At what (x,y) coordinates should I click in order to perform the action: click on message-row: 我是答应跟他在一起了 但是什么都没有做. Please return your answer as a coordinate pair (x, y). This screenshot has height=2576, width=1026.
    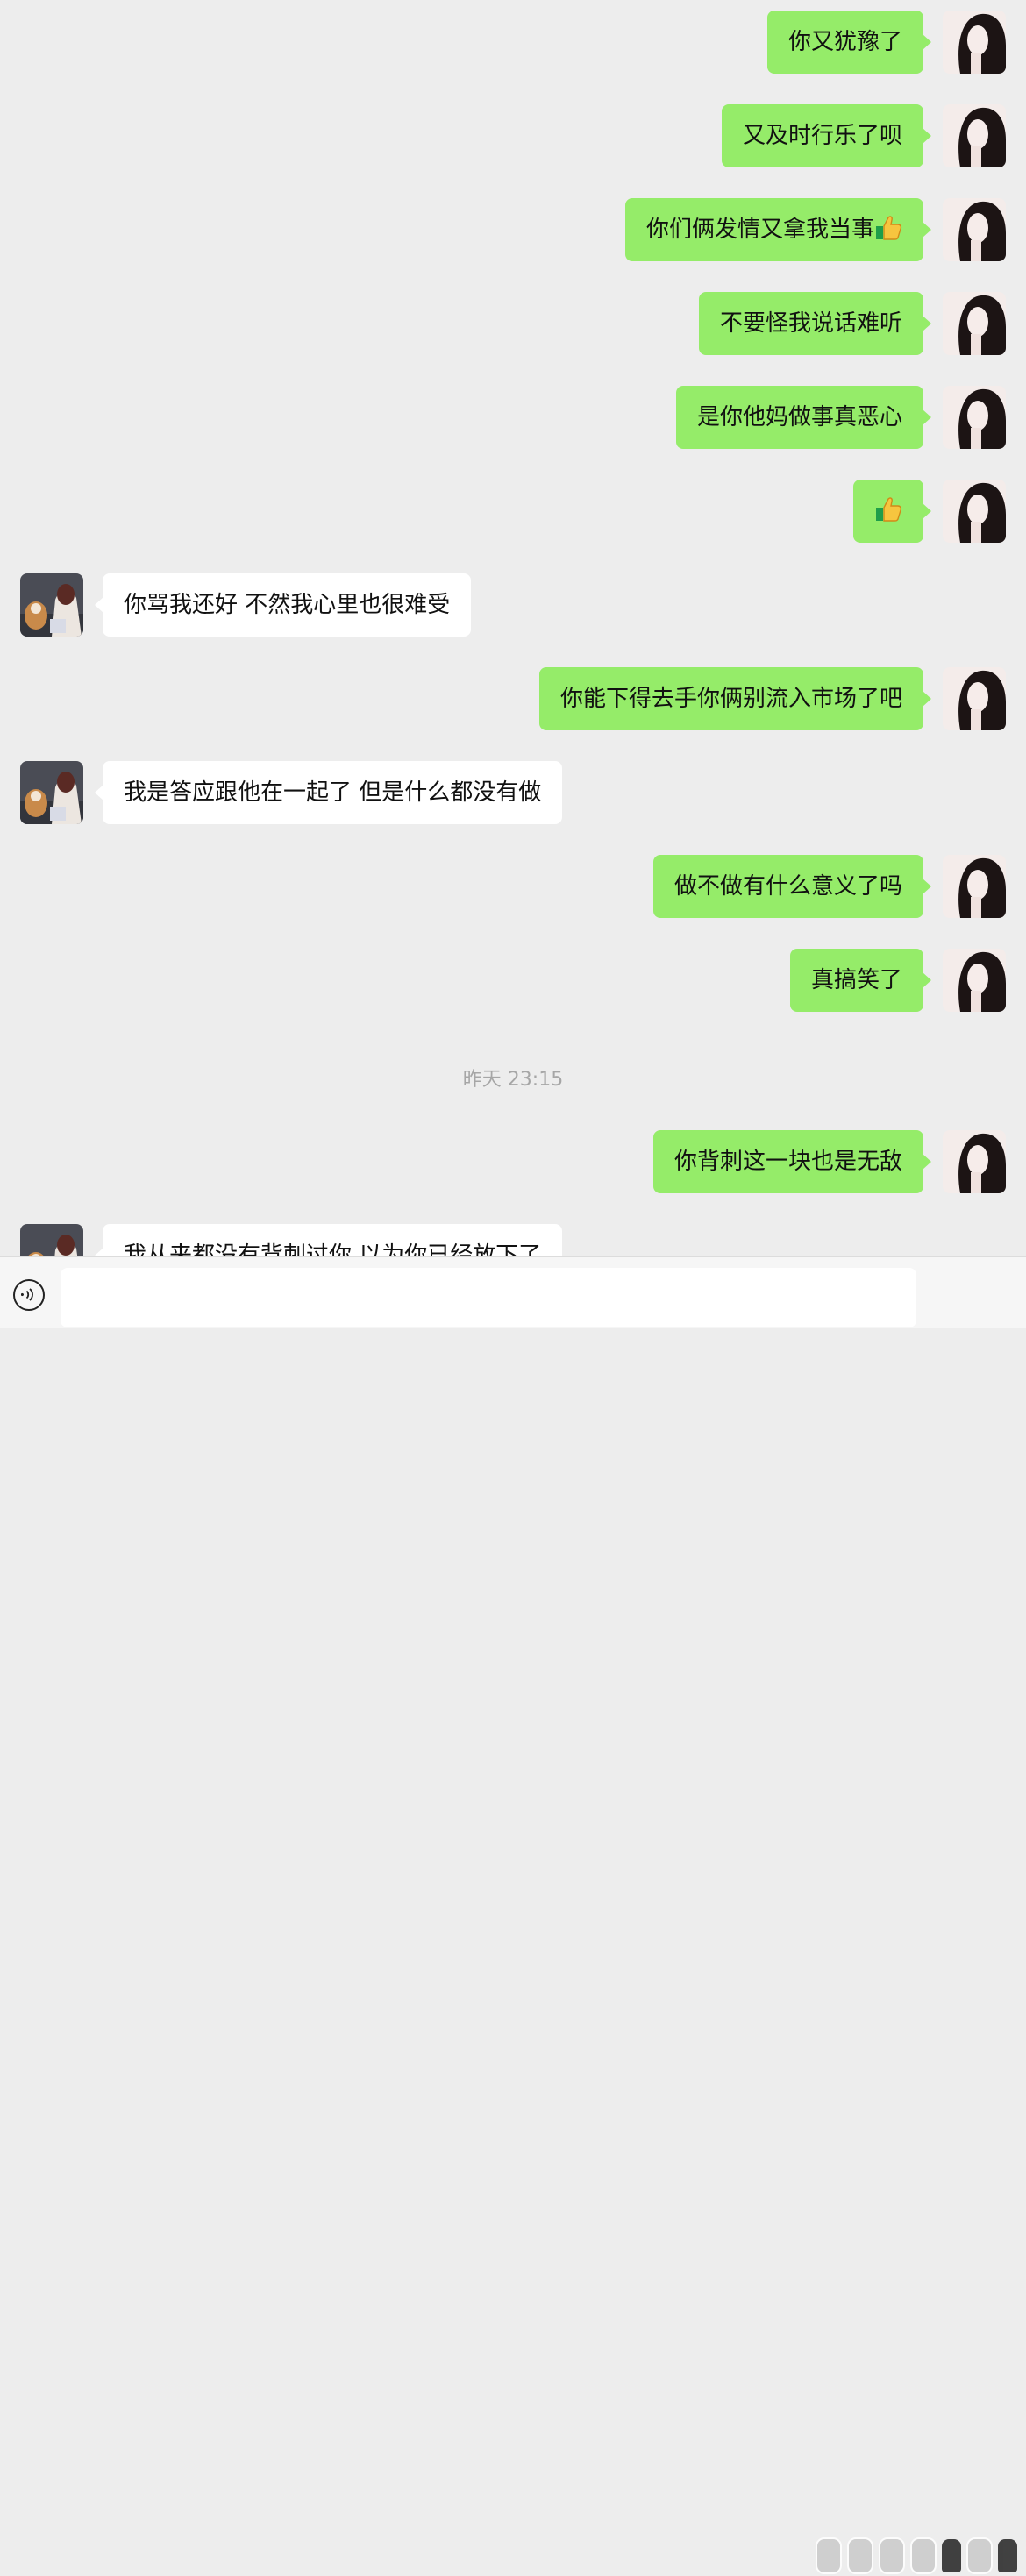
    Looking at the image, I should click on (513, 792).